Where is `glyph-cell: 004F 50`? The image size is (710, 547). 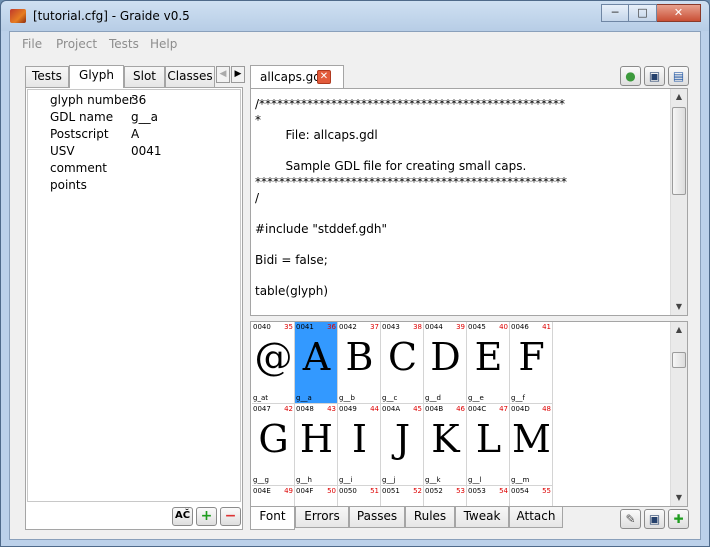
glyph-cell: 004F 50 is located at coordinates (316, 496).